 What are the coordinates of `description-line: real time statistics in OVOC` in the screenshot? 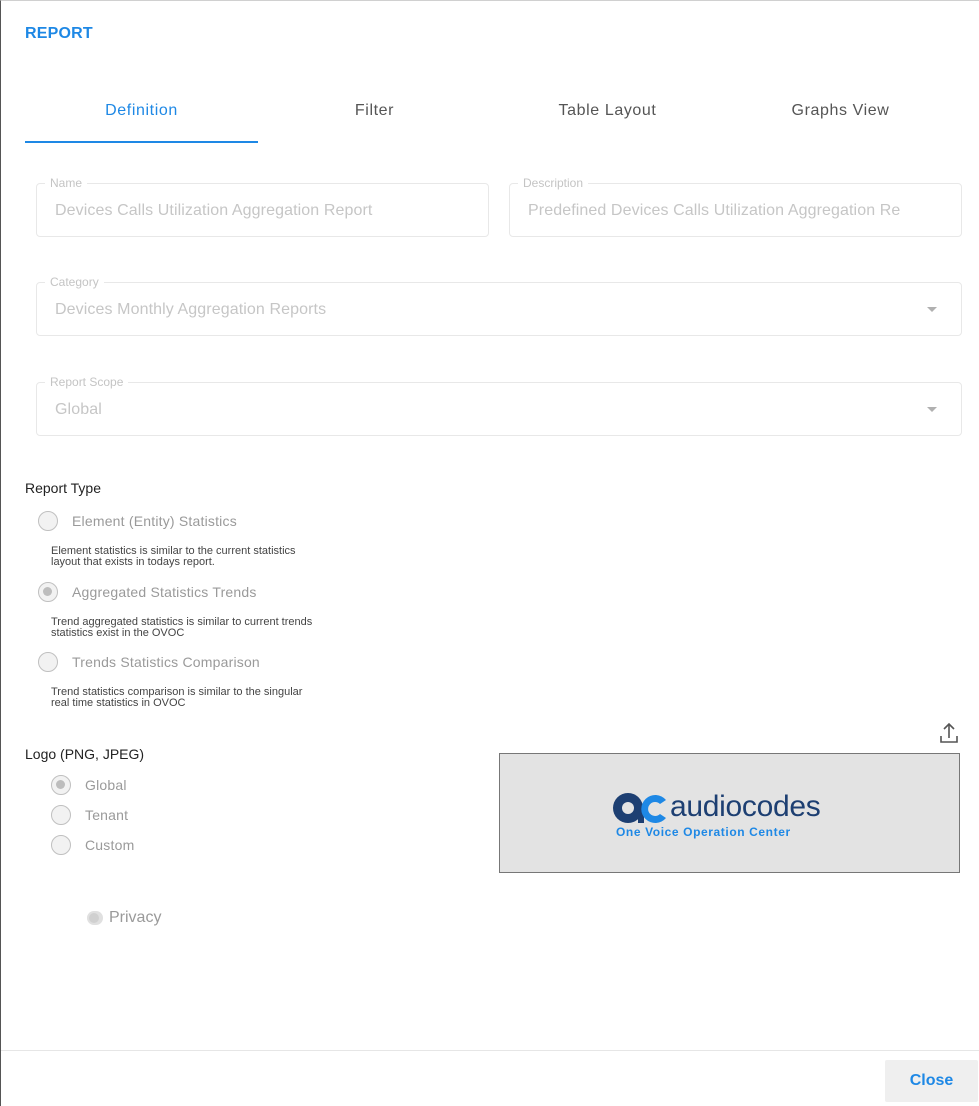 It's located at (118, 703).